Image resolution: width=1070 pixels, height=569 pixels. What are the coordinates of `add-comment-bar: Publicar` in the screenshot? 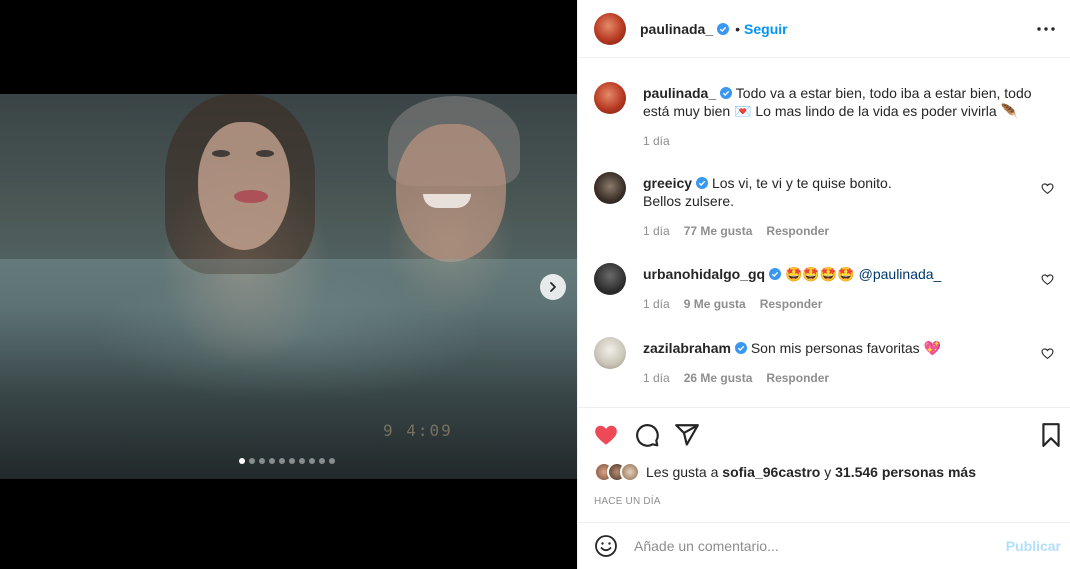 It's located at (824, 546).